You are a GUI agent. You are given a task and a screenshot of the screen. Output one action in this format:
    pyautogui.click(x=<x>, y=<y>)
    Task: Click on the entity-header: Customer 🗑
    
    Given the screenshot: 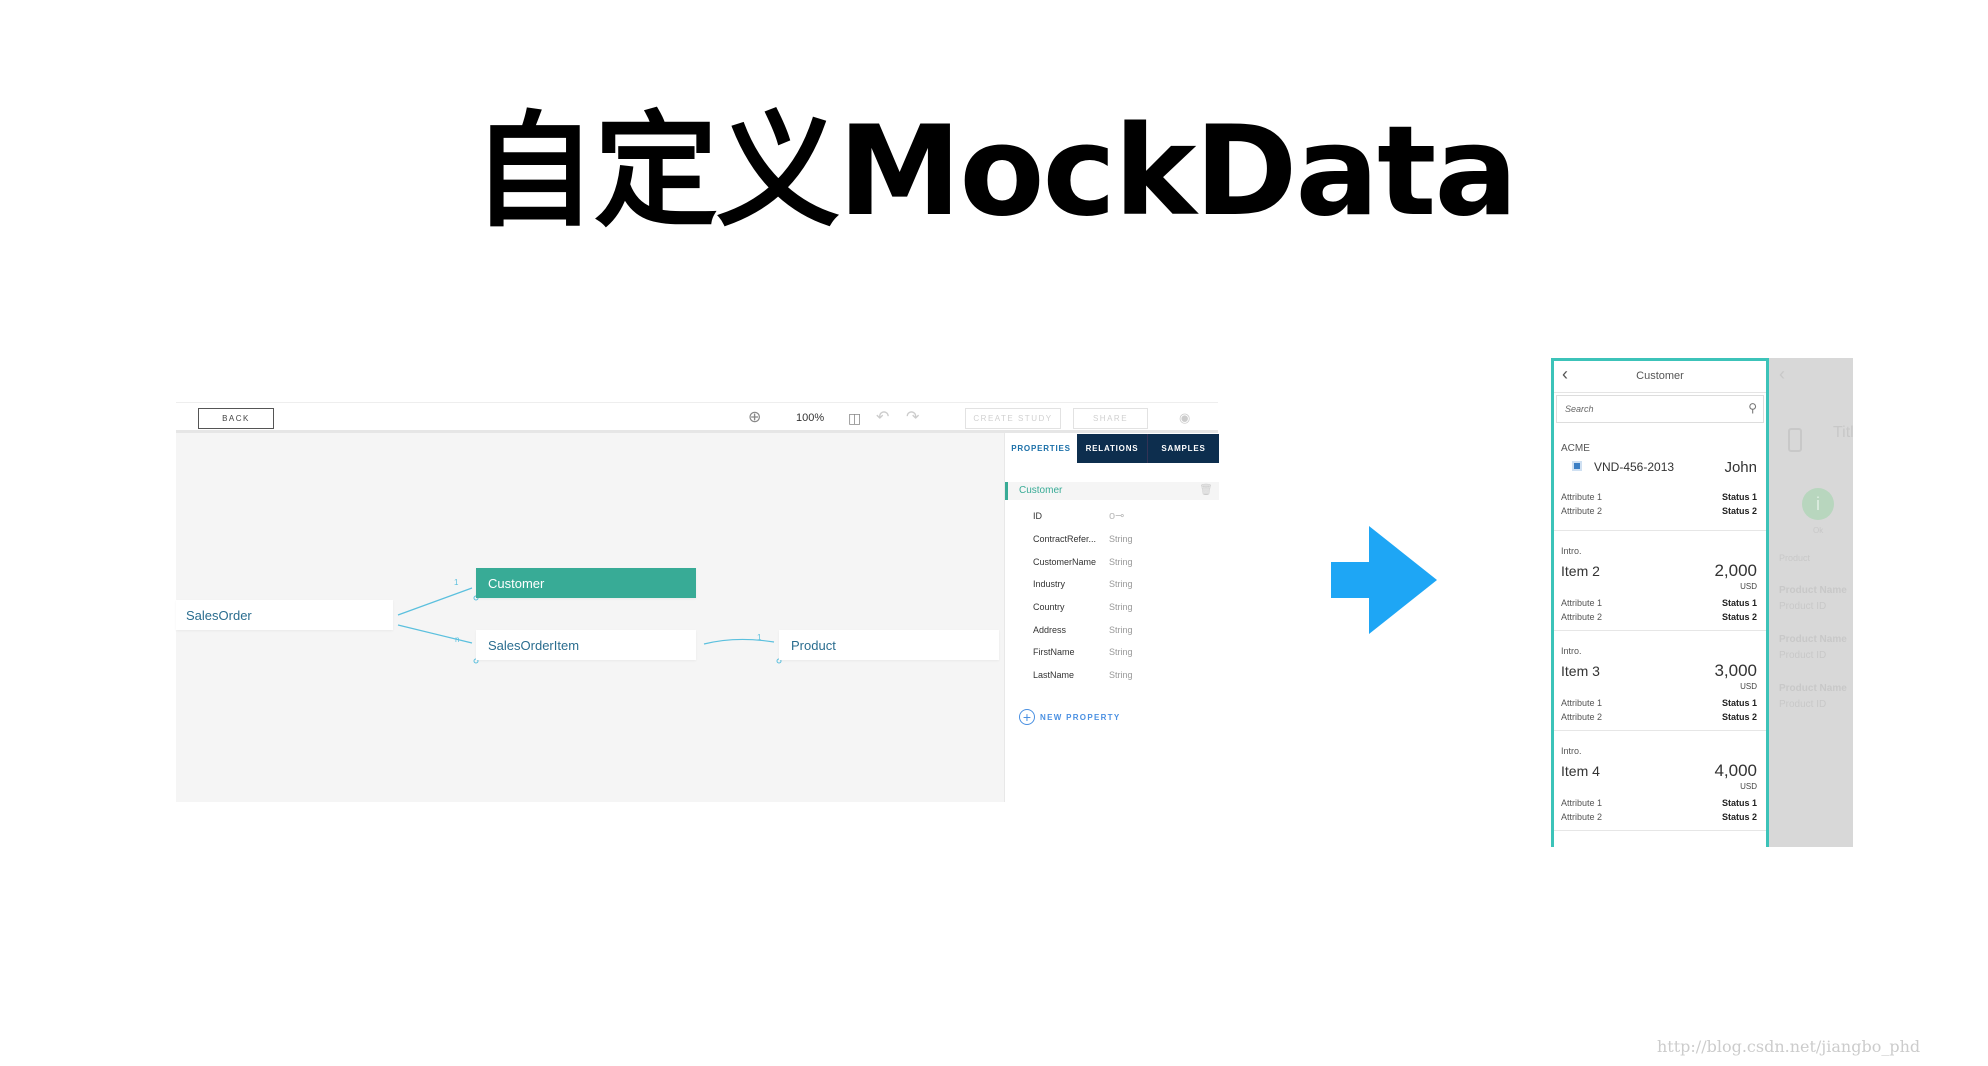 What is the action you would take?
    pyautogui.click(x=1112, y=491)
    